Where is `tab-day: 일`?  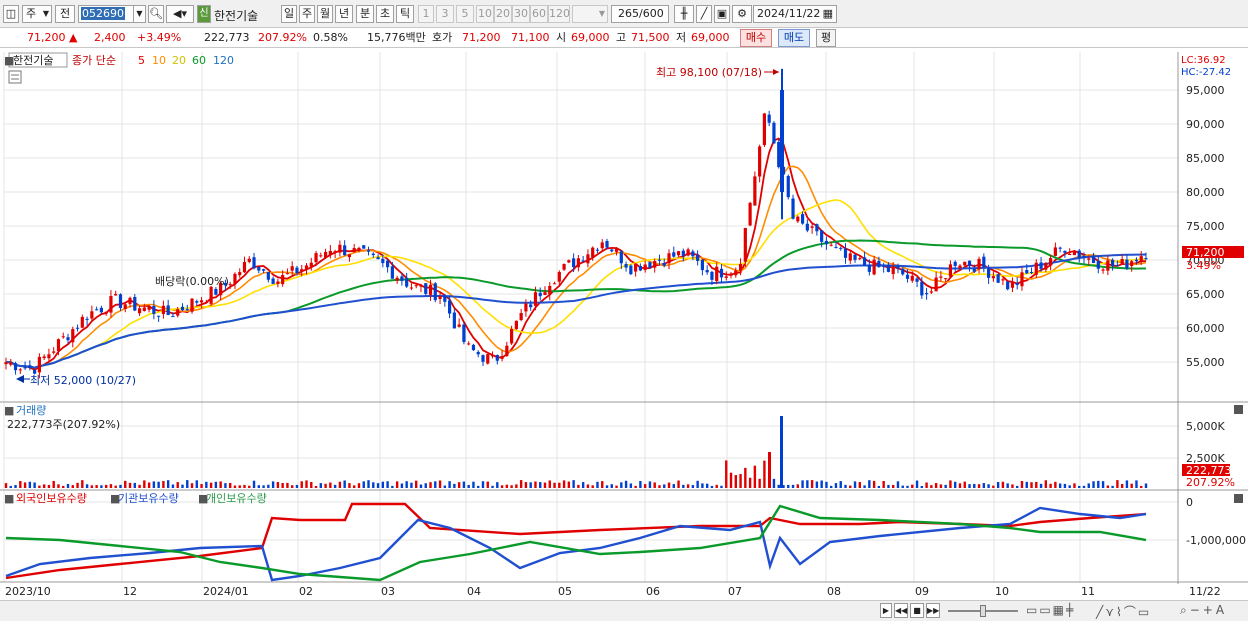 tab-day: 일 is located at coordinates (289, 14).